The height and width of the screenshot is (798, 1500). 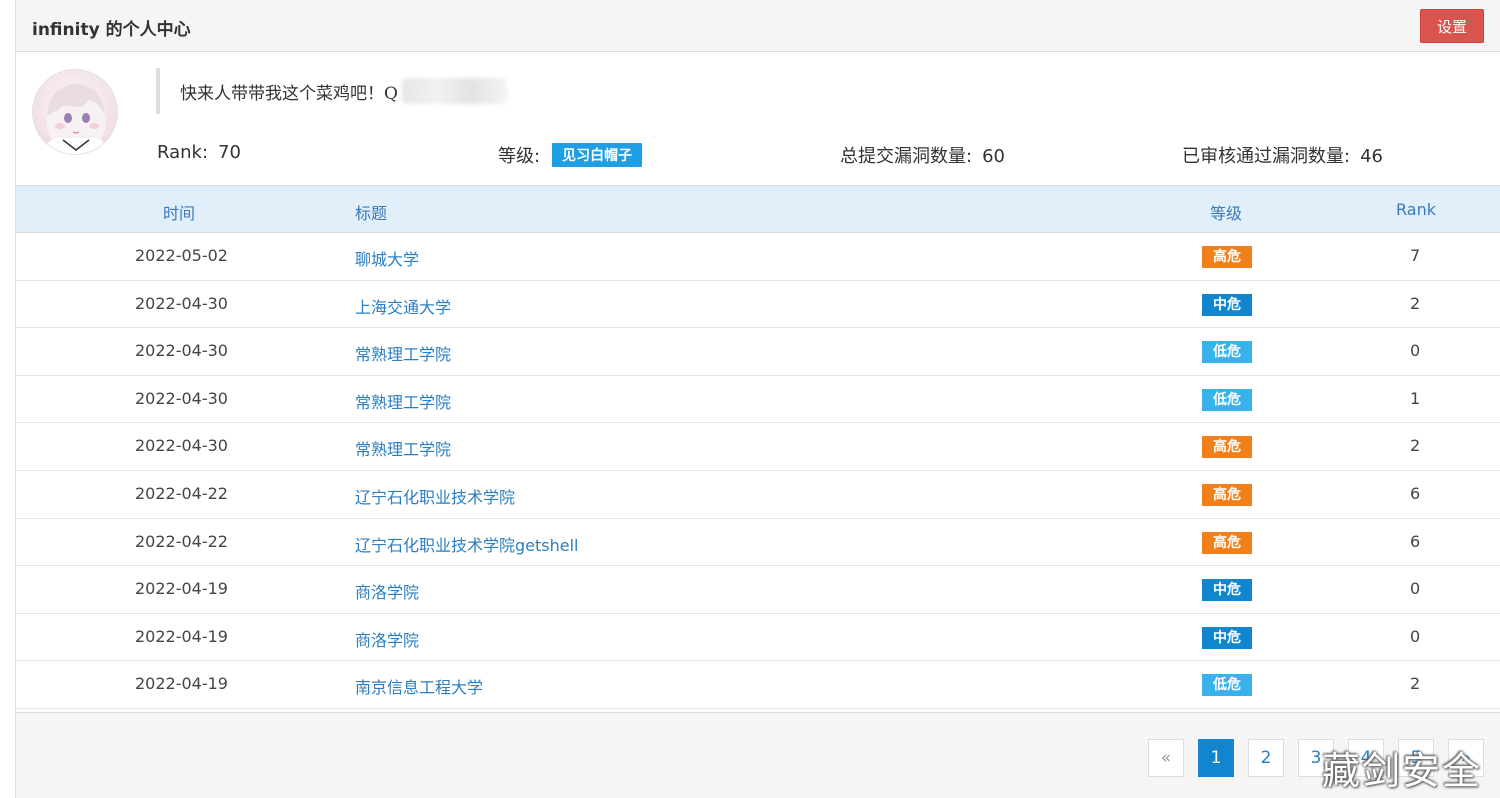 What do you see at coordinates (387, 258) in the screenshot?
I see `row-title-link: 聊城大学` at bounding box center [387, 258].